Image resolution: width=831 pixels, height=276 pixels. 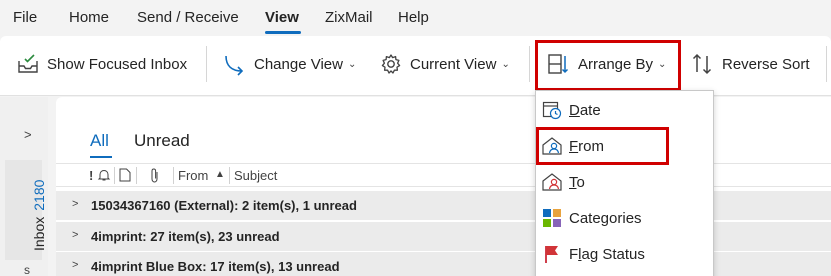 What do you see at coordinates (91, 175) in the screenshot?
I see `importance-column-icon: !` at bounding box center [91, 175].